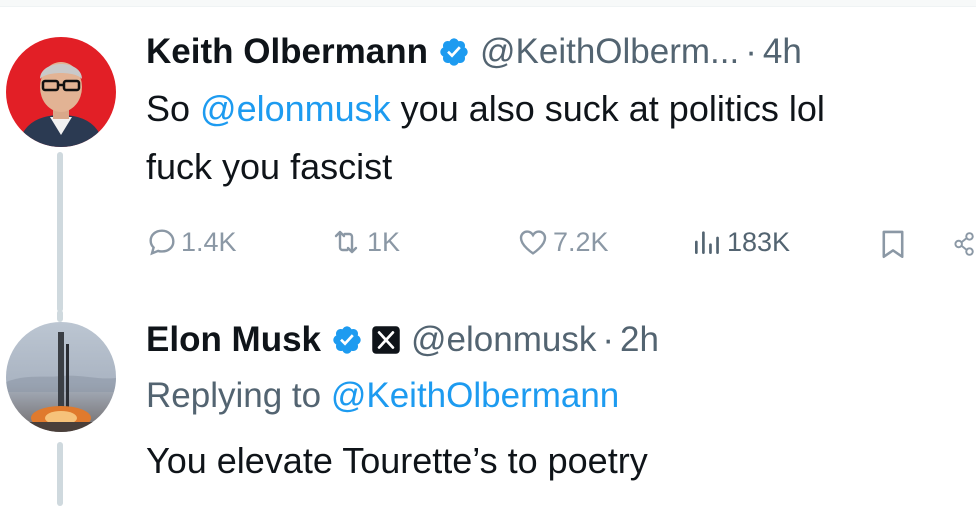 The width and height of the screenshot is (976, 506). I want to click on thread-line, so click(60, 232).